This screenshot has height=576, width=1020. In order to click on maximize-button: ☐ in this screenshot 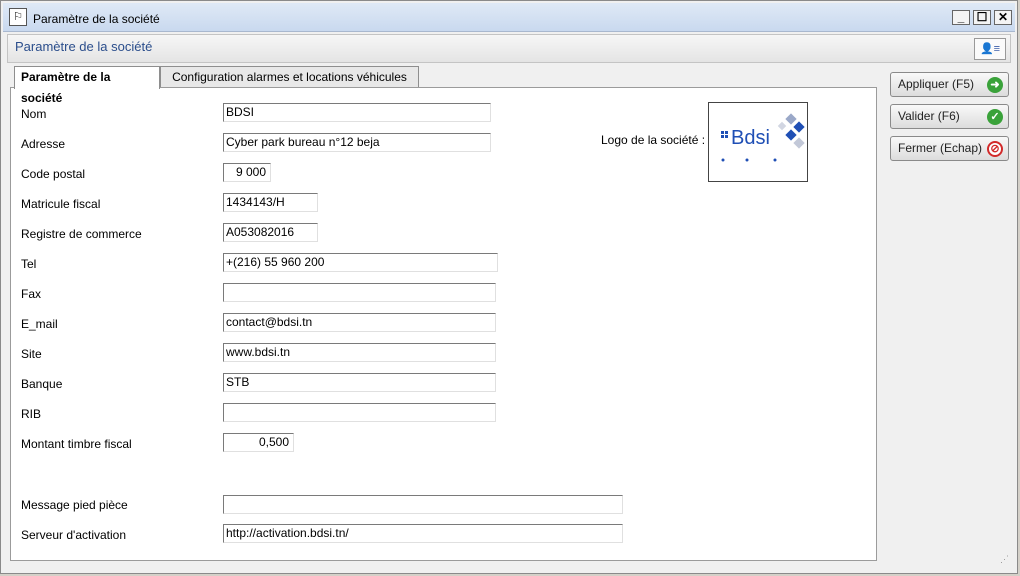, I will do `click(982, 17)`.